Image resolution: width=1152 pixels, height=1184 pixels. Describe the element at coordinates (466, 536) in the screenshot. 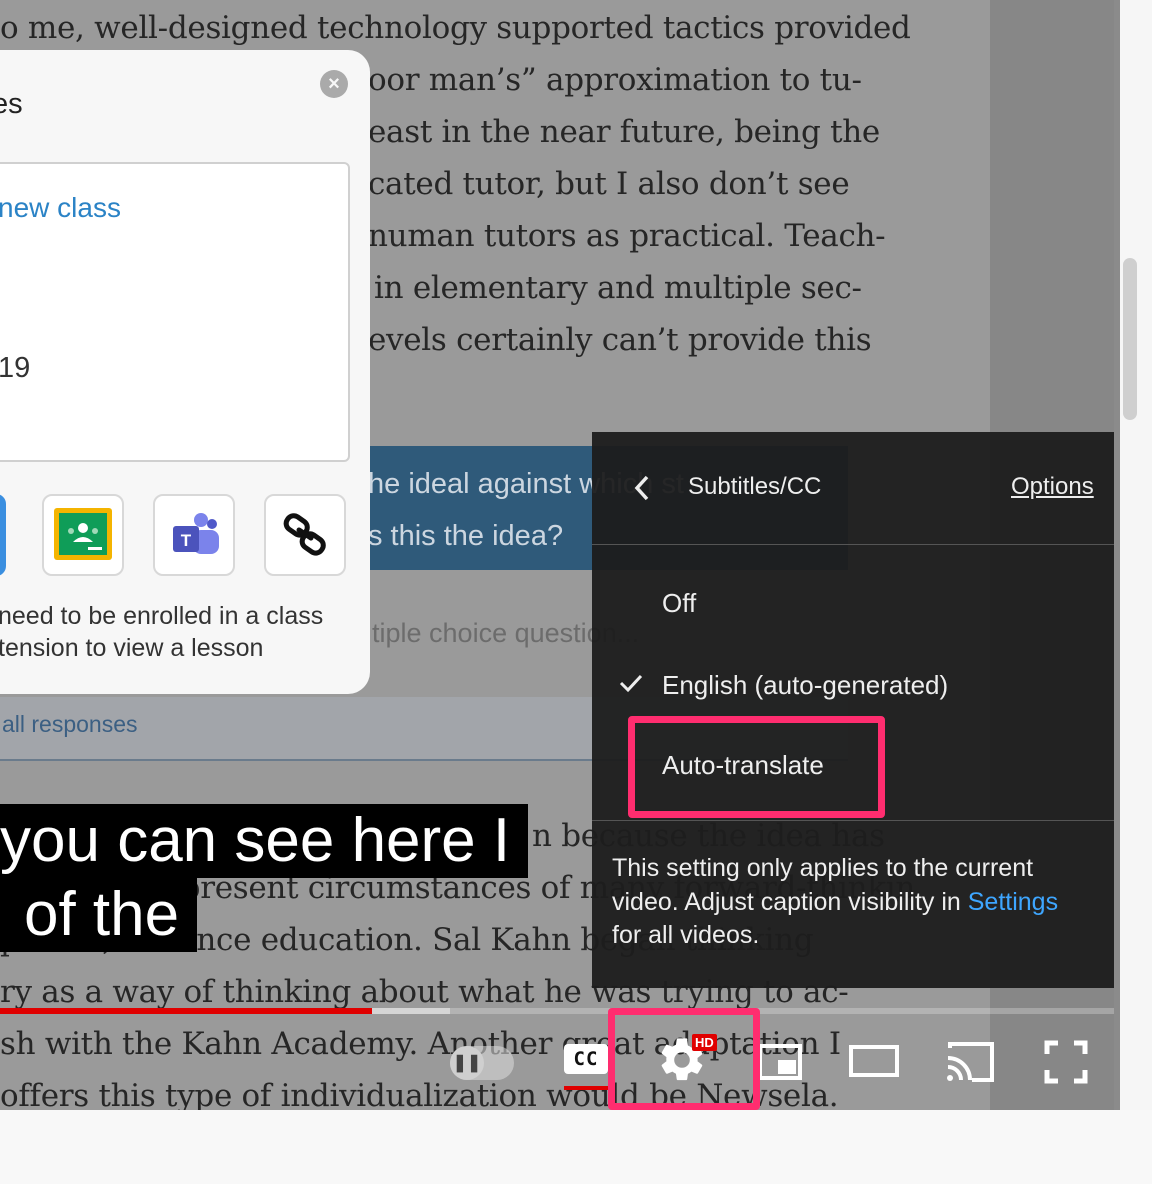

I see `quiz-question-line: s this the idea?` at that location.